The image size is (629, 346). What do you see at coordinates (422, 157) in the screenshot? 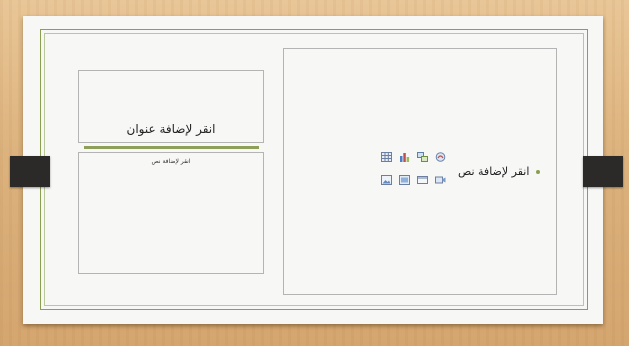
I see `smartart-icon` at bounding box center [422, 157].